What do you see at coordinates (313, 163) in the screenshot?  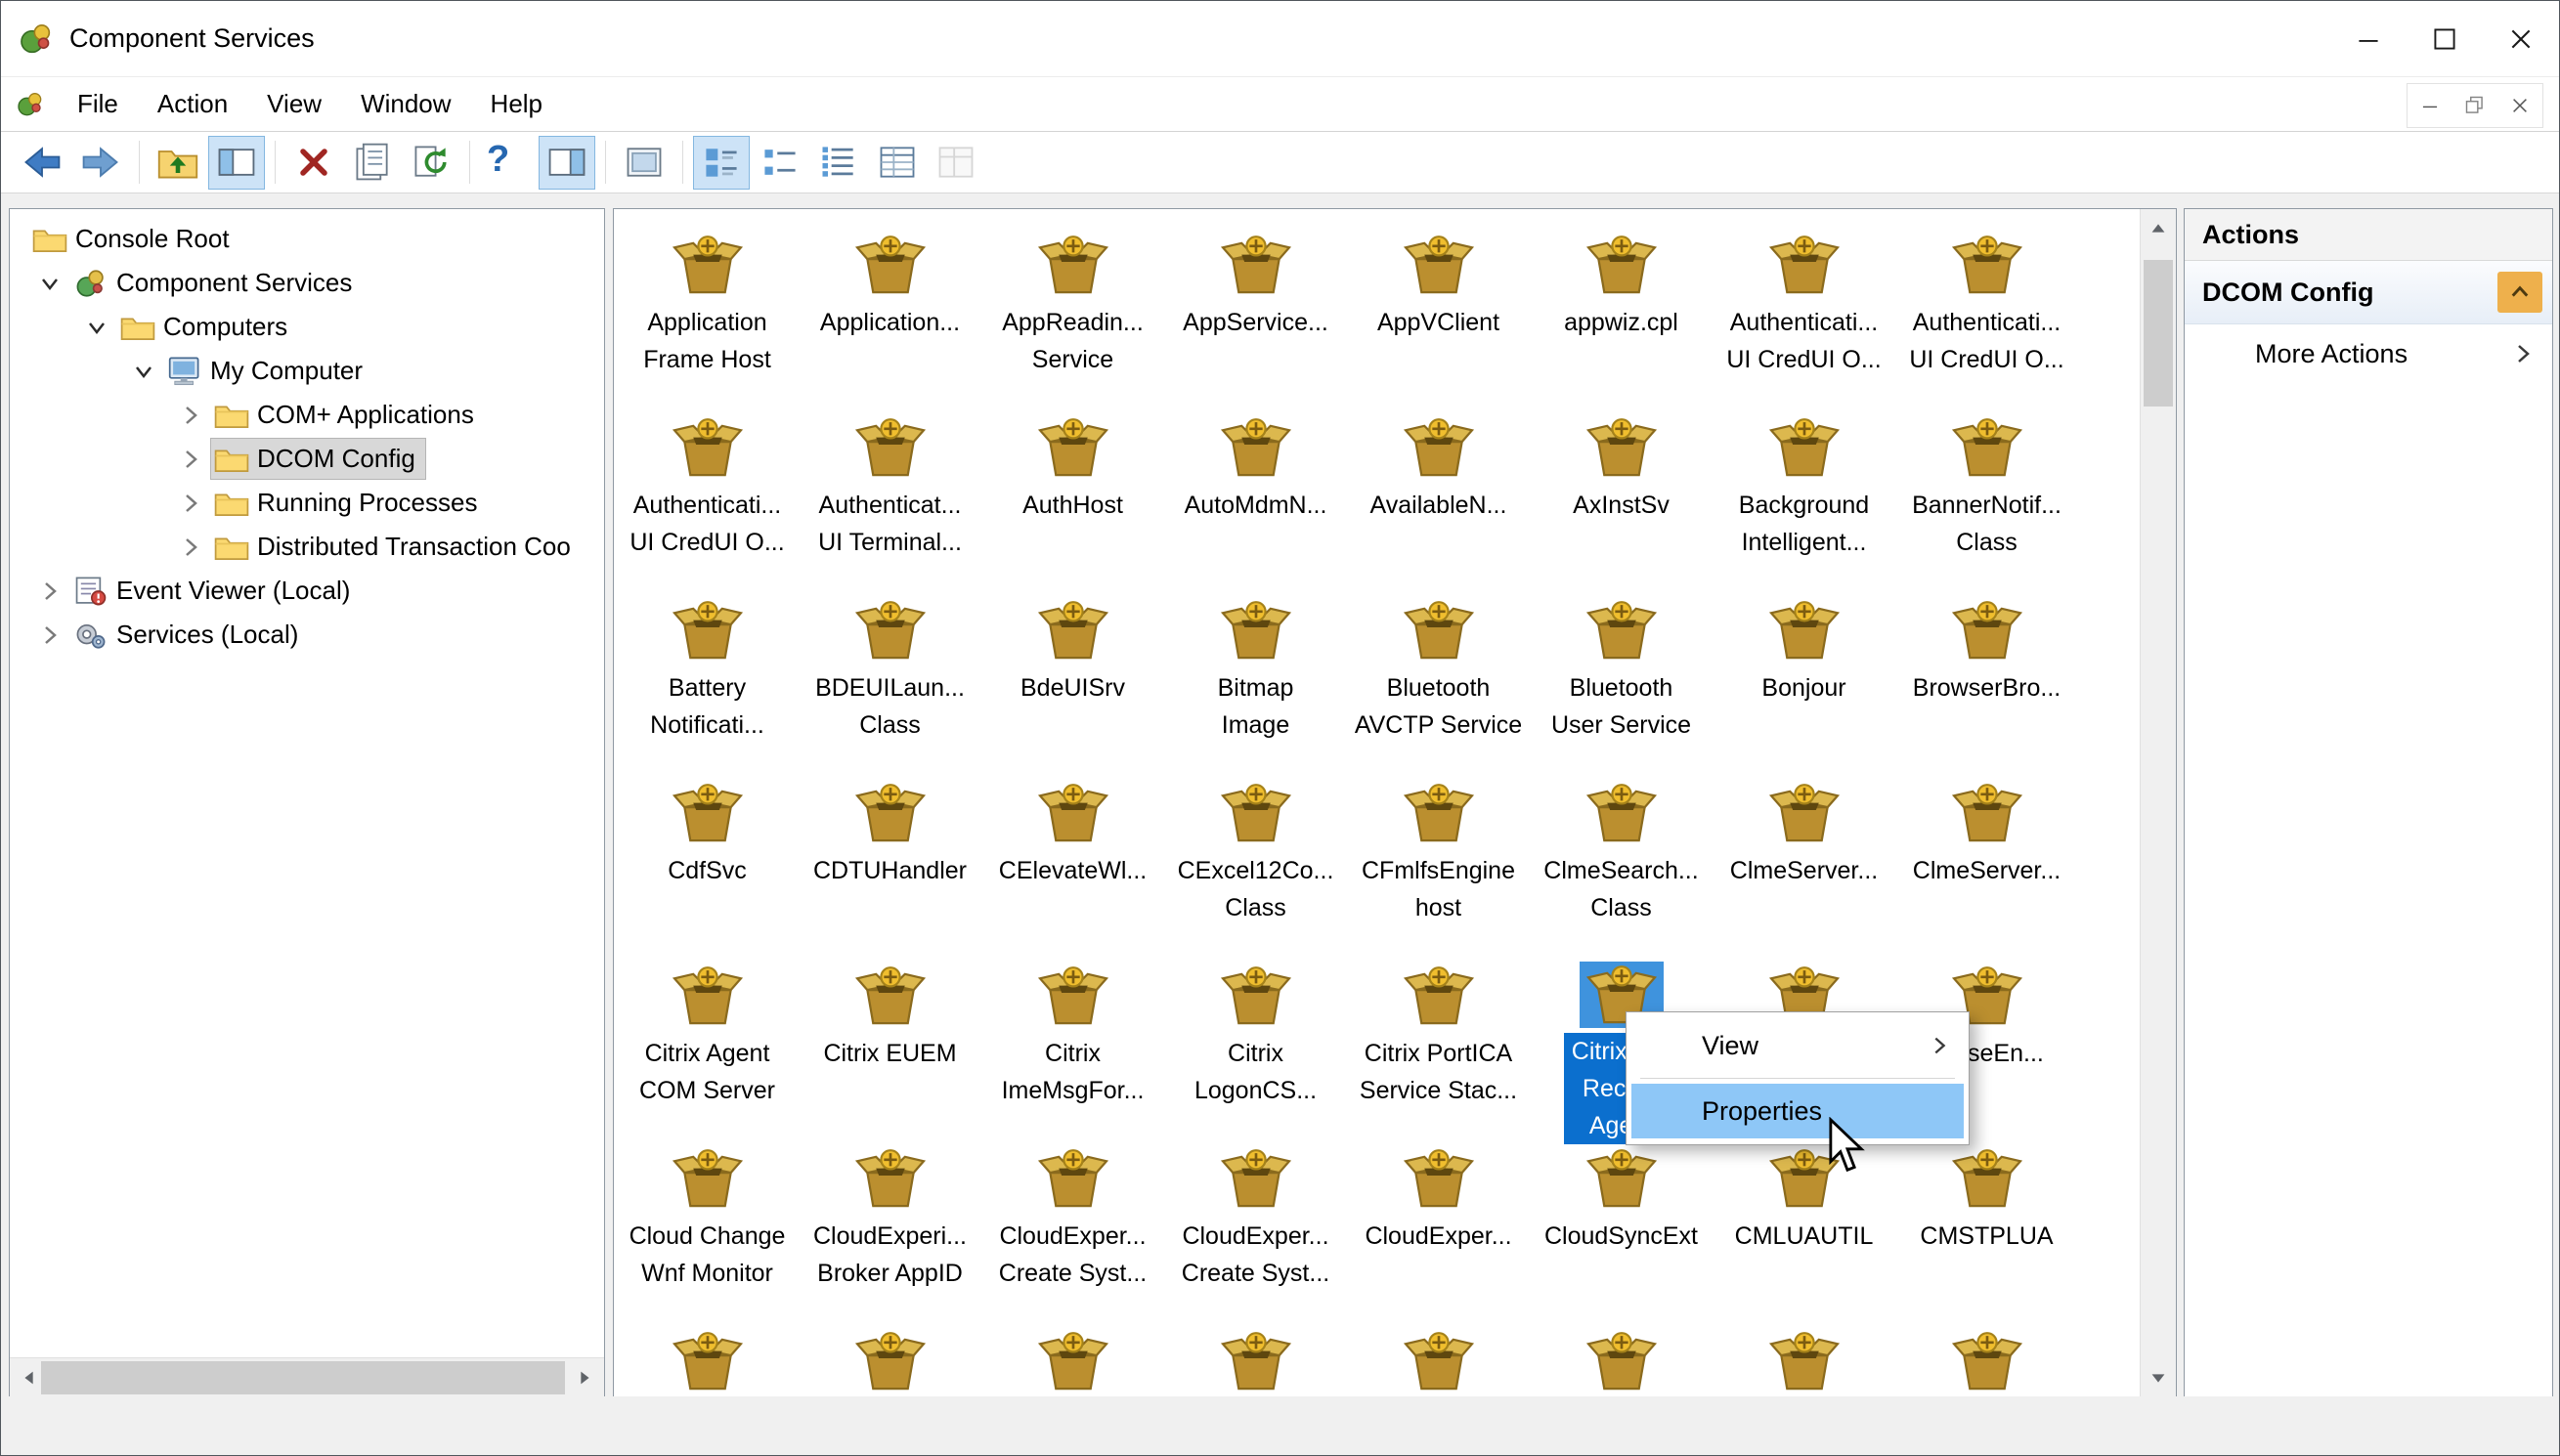 I see `delete-button` at bounding box center [313, 163].